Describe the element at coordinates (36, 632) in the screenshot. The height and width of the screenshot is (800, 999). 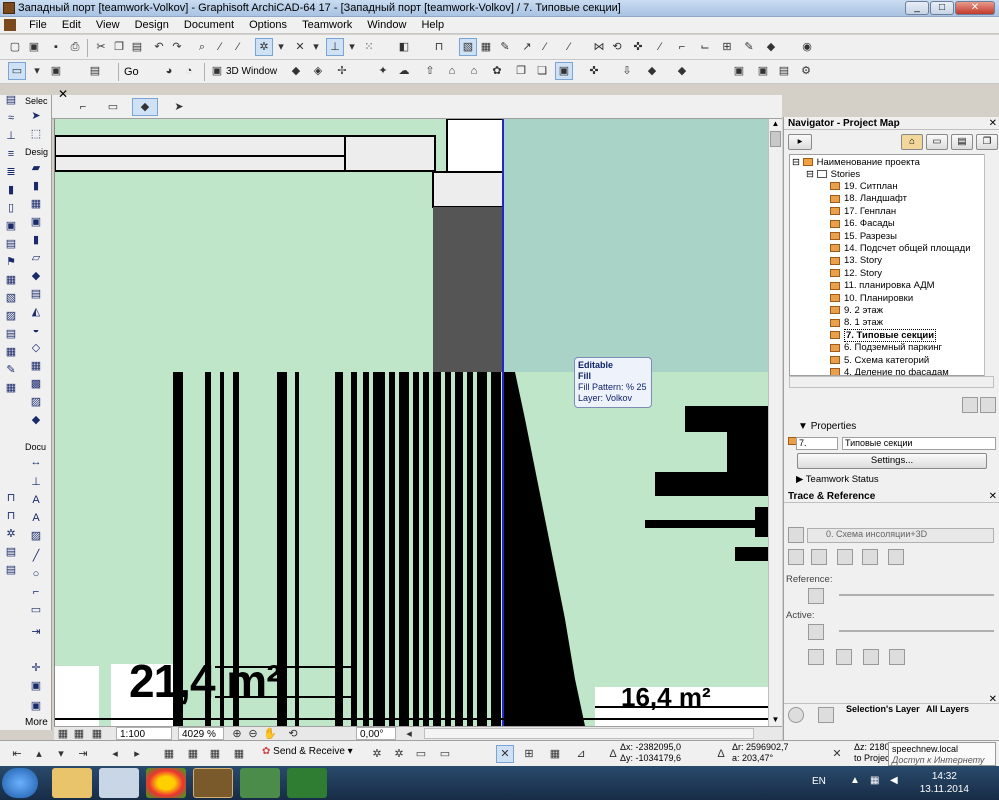
I see `section-tool-icon: ⇥` at that location.